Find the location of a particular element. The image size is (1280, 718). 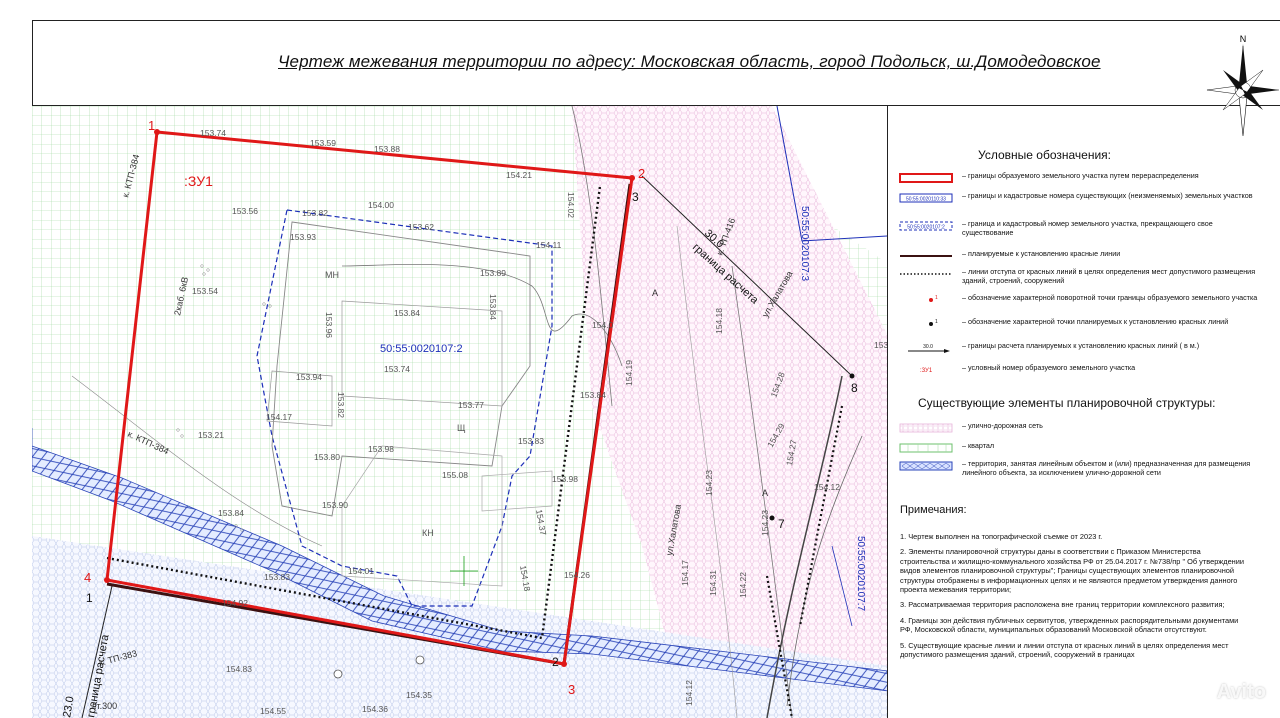

svg-text: 153.54 is located at coordinates (205, 291).